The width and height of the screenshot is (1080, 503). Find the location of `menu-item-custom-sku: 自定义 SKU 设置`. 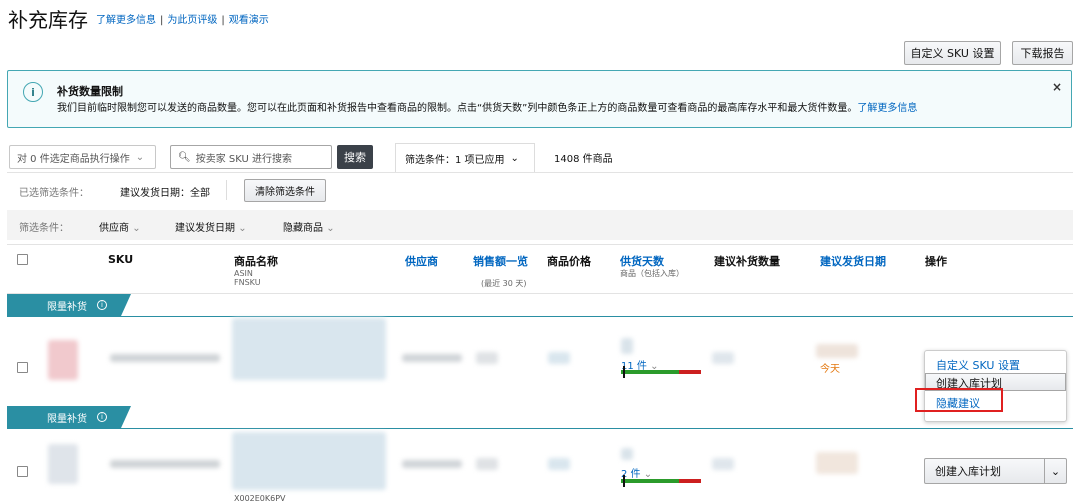

menu-item-custom-sku: 自定义 SKU 设置 is located at coordinates (978, 365).